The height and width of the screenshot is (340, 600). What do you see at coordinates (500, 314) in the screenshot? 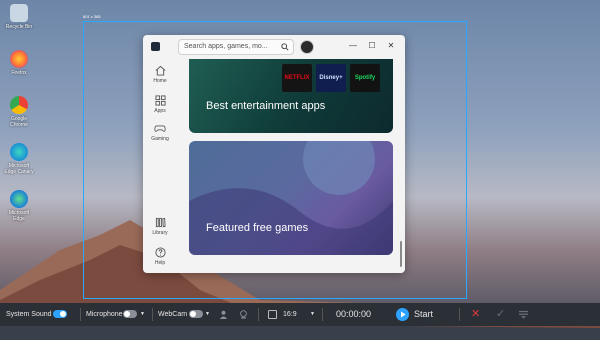
I see `confirm-check-icon: ✓` at bounding box center [500, 314].